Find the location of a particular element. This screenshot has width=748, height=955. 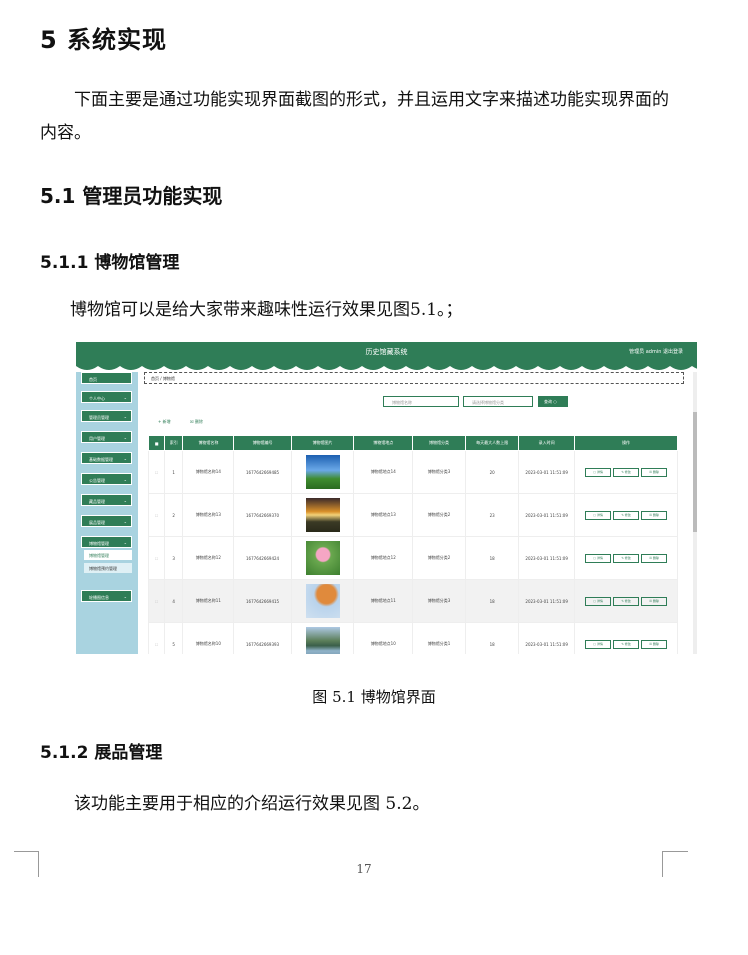

figure-caption: 图 5.1 博物馆界面 is located at coordinates (374, 697).